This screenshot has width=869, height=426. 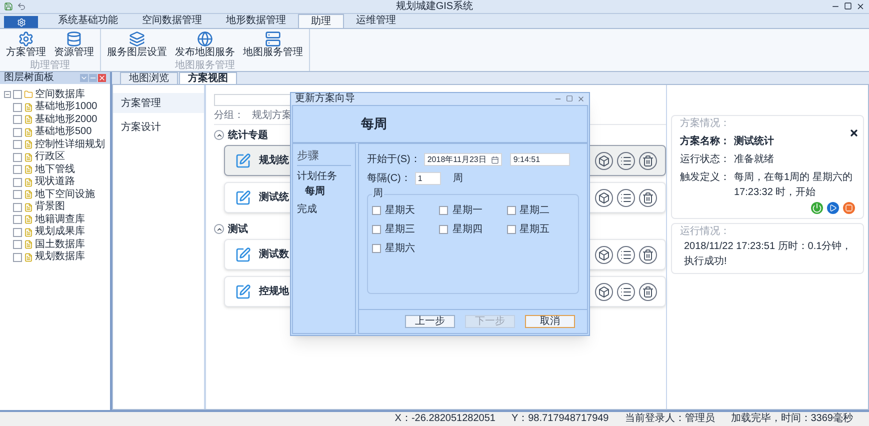 I want to click on date-field: 2018年11月23日, so click(x=463, y=159).